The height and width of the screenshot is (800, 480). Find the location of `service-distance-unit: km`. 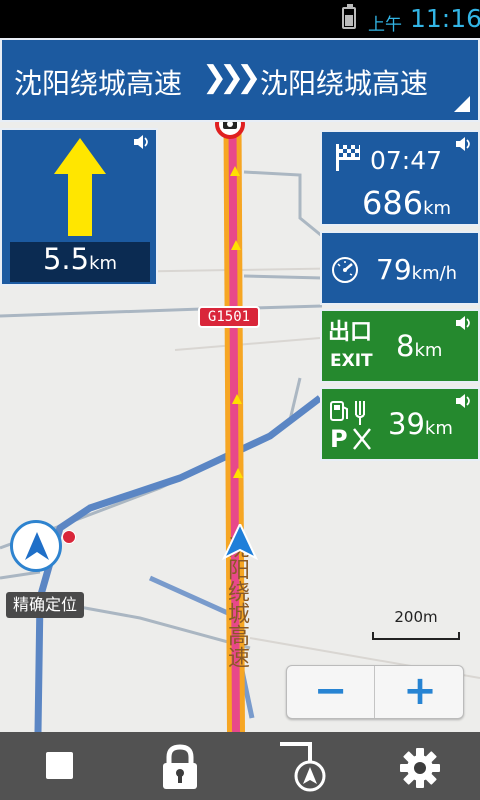

service-distance-unit: km is located at coordinates (438, 428).